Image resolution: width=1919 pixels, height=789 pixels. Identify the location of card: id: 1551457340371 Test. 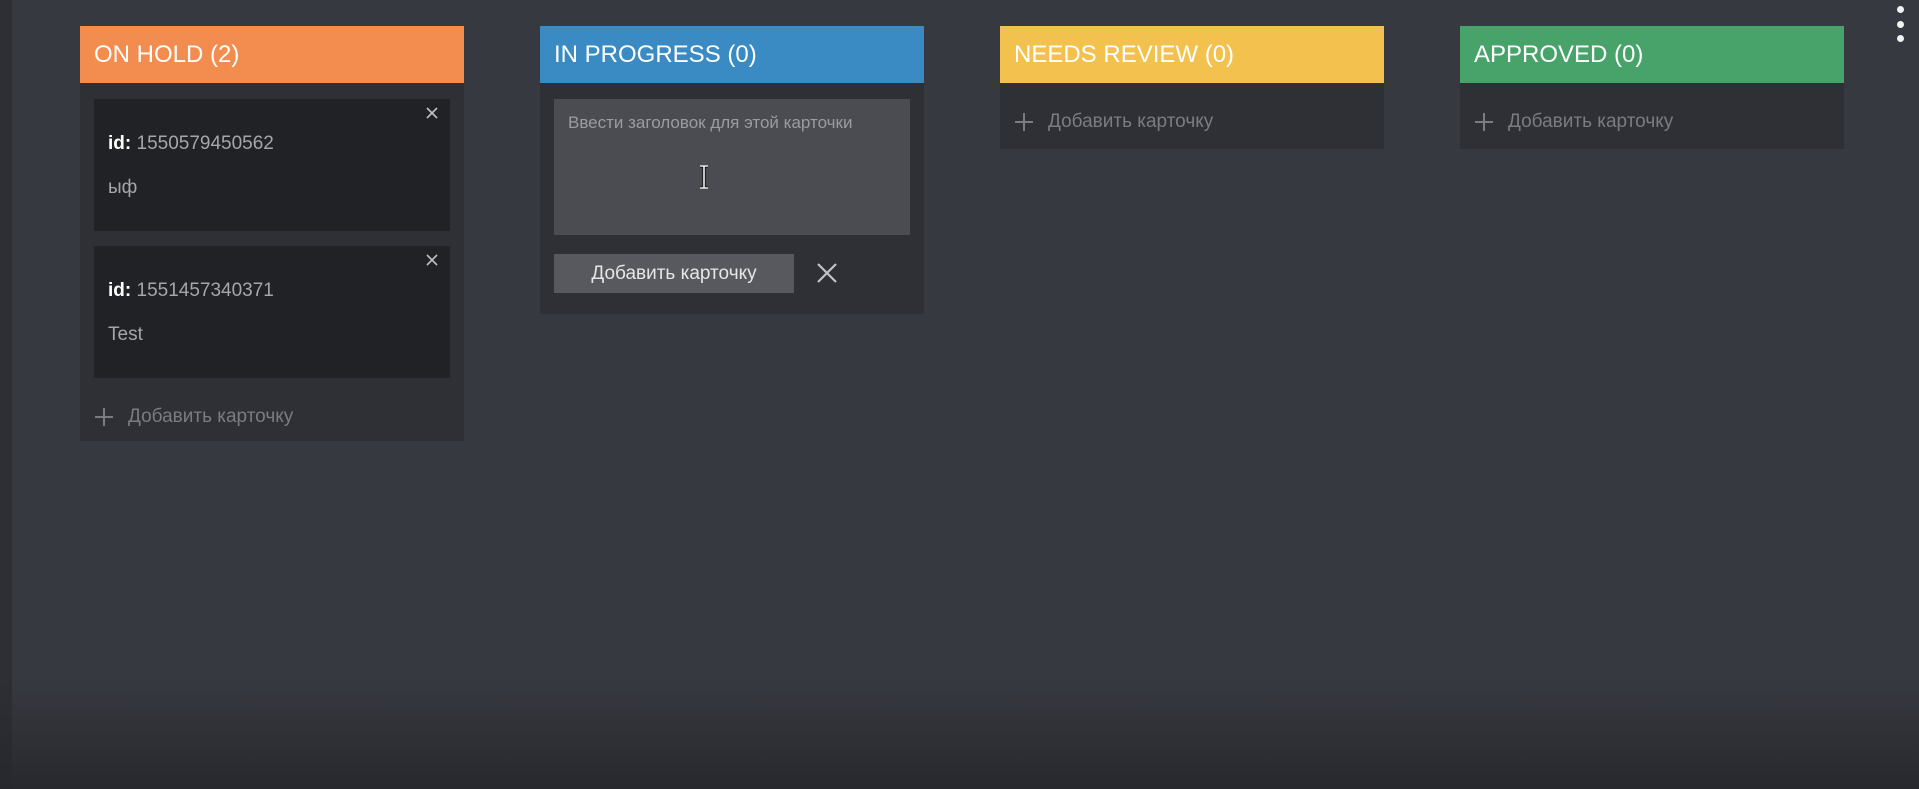
(272, 312).